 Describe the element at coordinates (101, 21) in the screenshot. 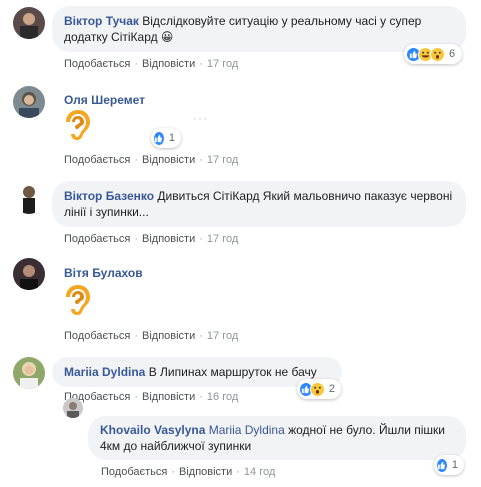

I see `comment-author: Віктор Тучак` at that location.